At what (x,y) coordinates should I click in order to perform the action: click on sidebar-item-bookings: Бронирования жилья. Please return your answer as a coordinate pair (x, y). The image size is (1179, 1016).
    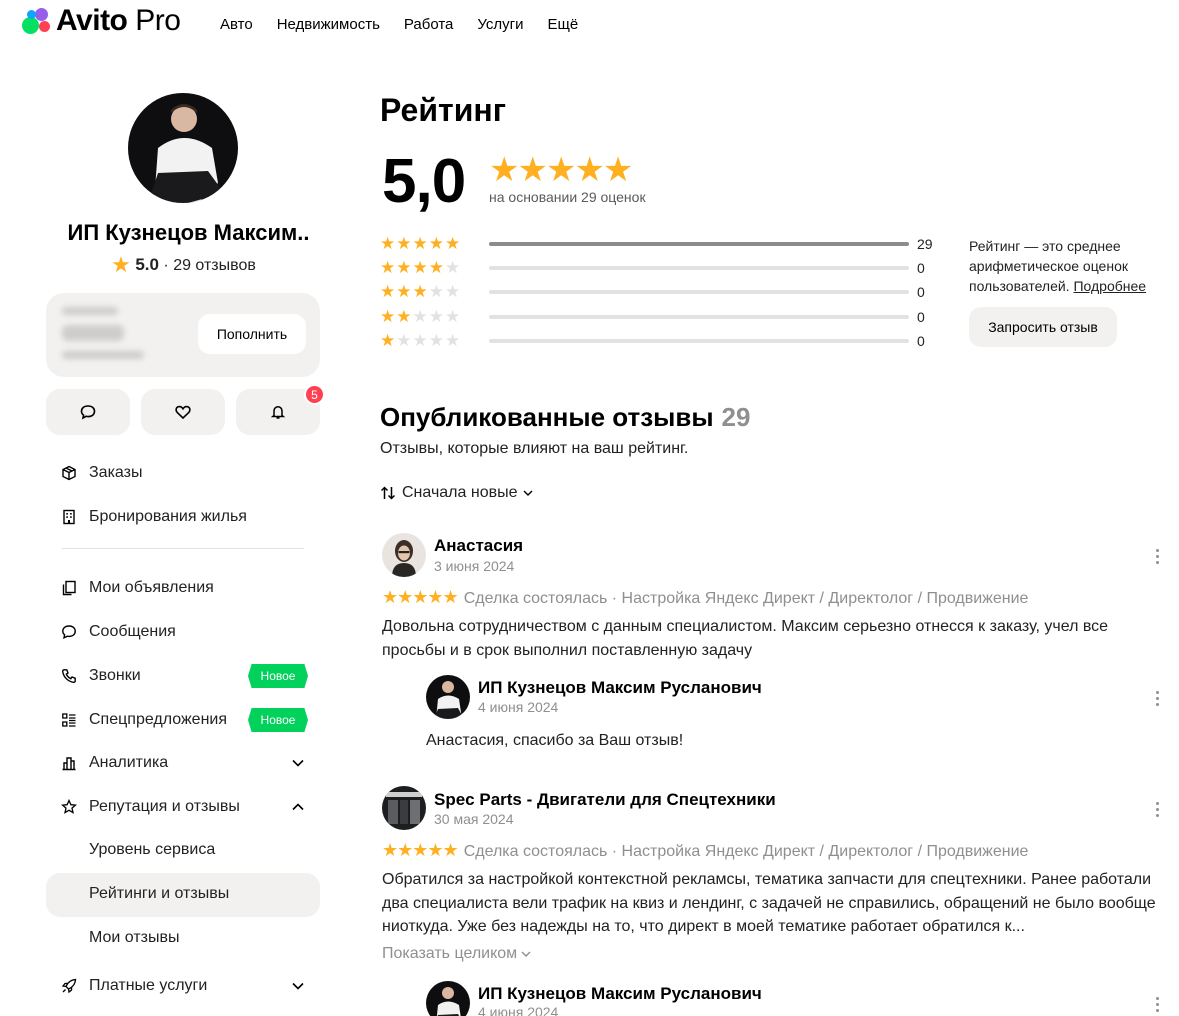
    Looking at the image, I should click on (153, 517).